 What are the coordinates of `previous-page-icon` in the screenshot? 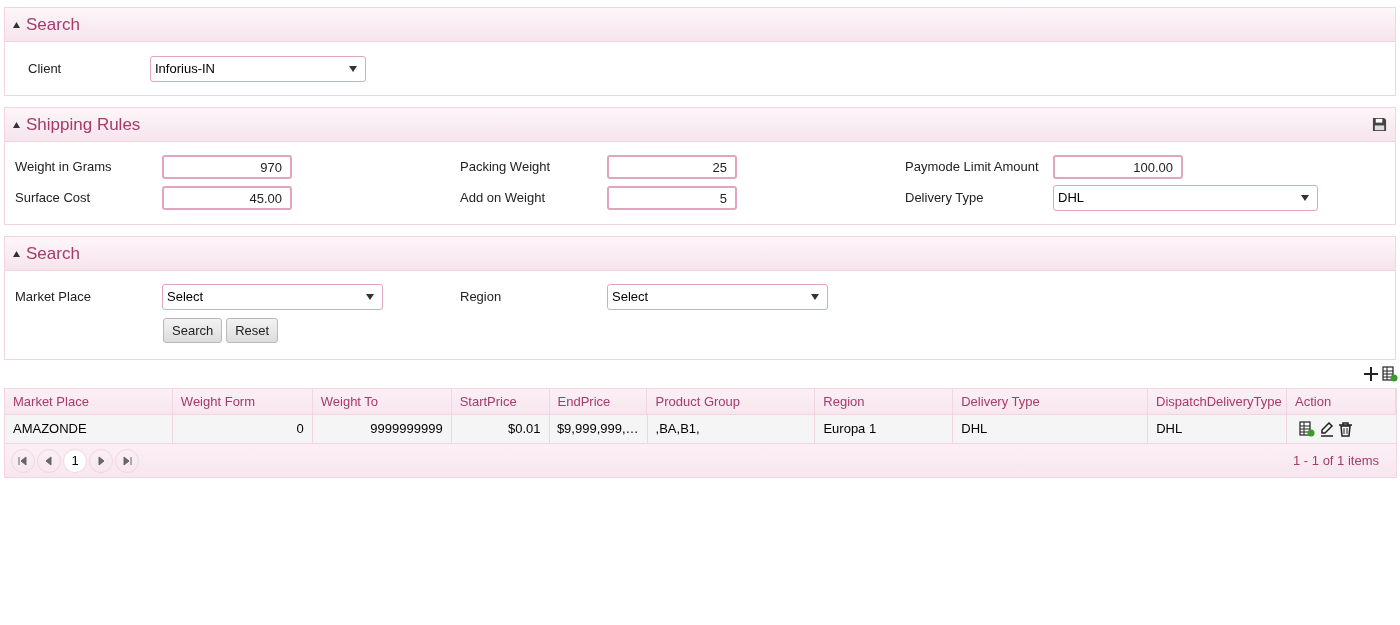 It's located at (49, 460).